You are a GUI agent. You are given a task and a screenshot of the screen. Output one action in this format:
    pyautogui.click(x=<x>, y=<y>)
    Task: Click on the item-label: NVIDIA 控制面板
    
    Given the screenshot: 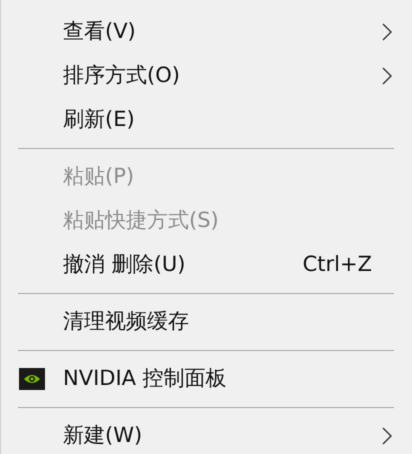 What is the action you would take?
    pyautogui.click(x=145, y=378)
    